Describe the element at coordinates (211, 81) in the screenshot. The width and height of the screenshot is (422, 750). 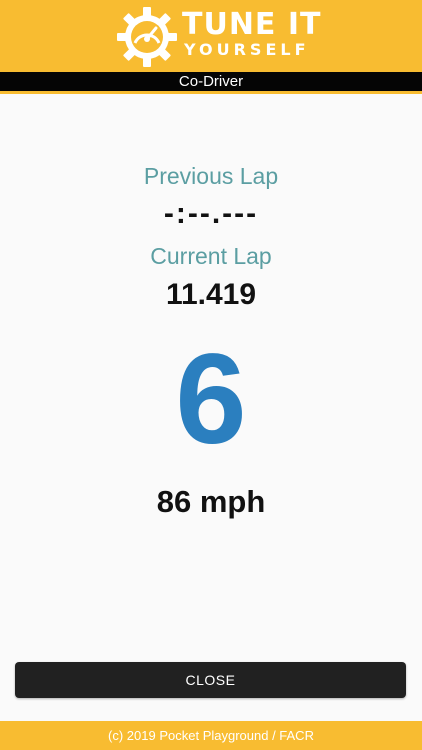
I see `screen-title-bar: Co-Driver` at that location.